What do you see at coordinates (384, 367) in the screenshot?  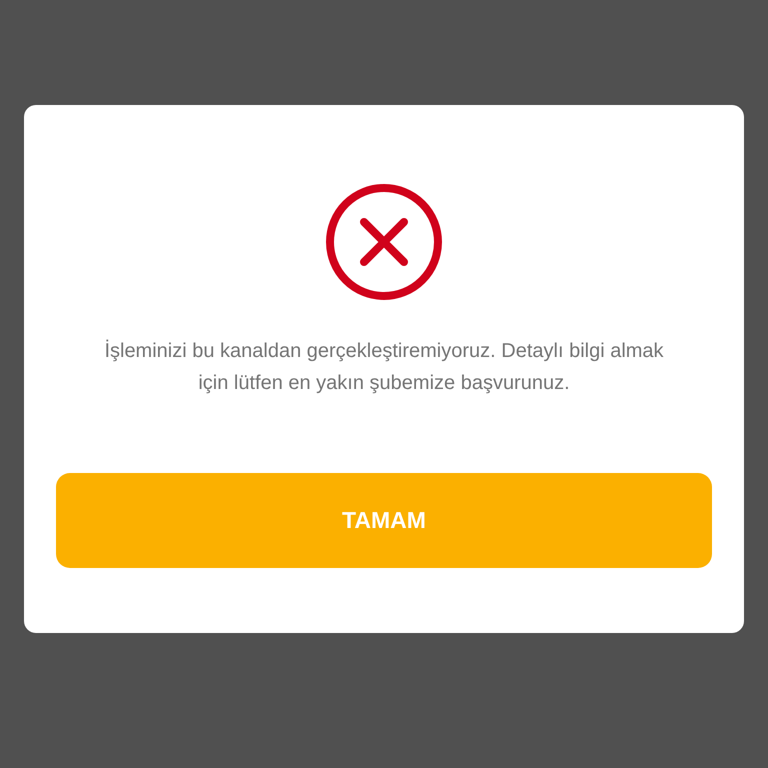 I see `error-message: İşleminizi bu kanaldan gerçekleştiremiyoruz. Detaylı bilgi almak için lütfen en yakın şubemize başvurunuz.` at bounding box center [384, 367].